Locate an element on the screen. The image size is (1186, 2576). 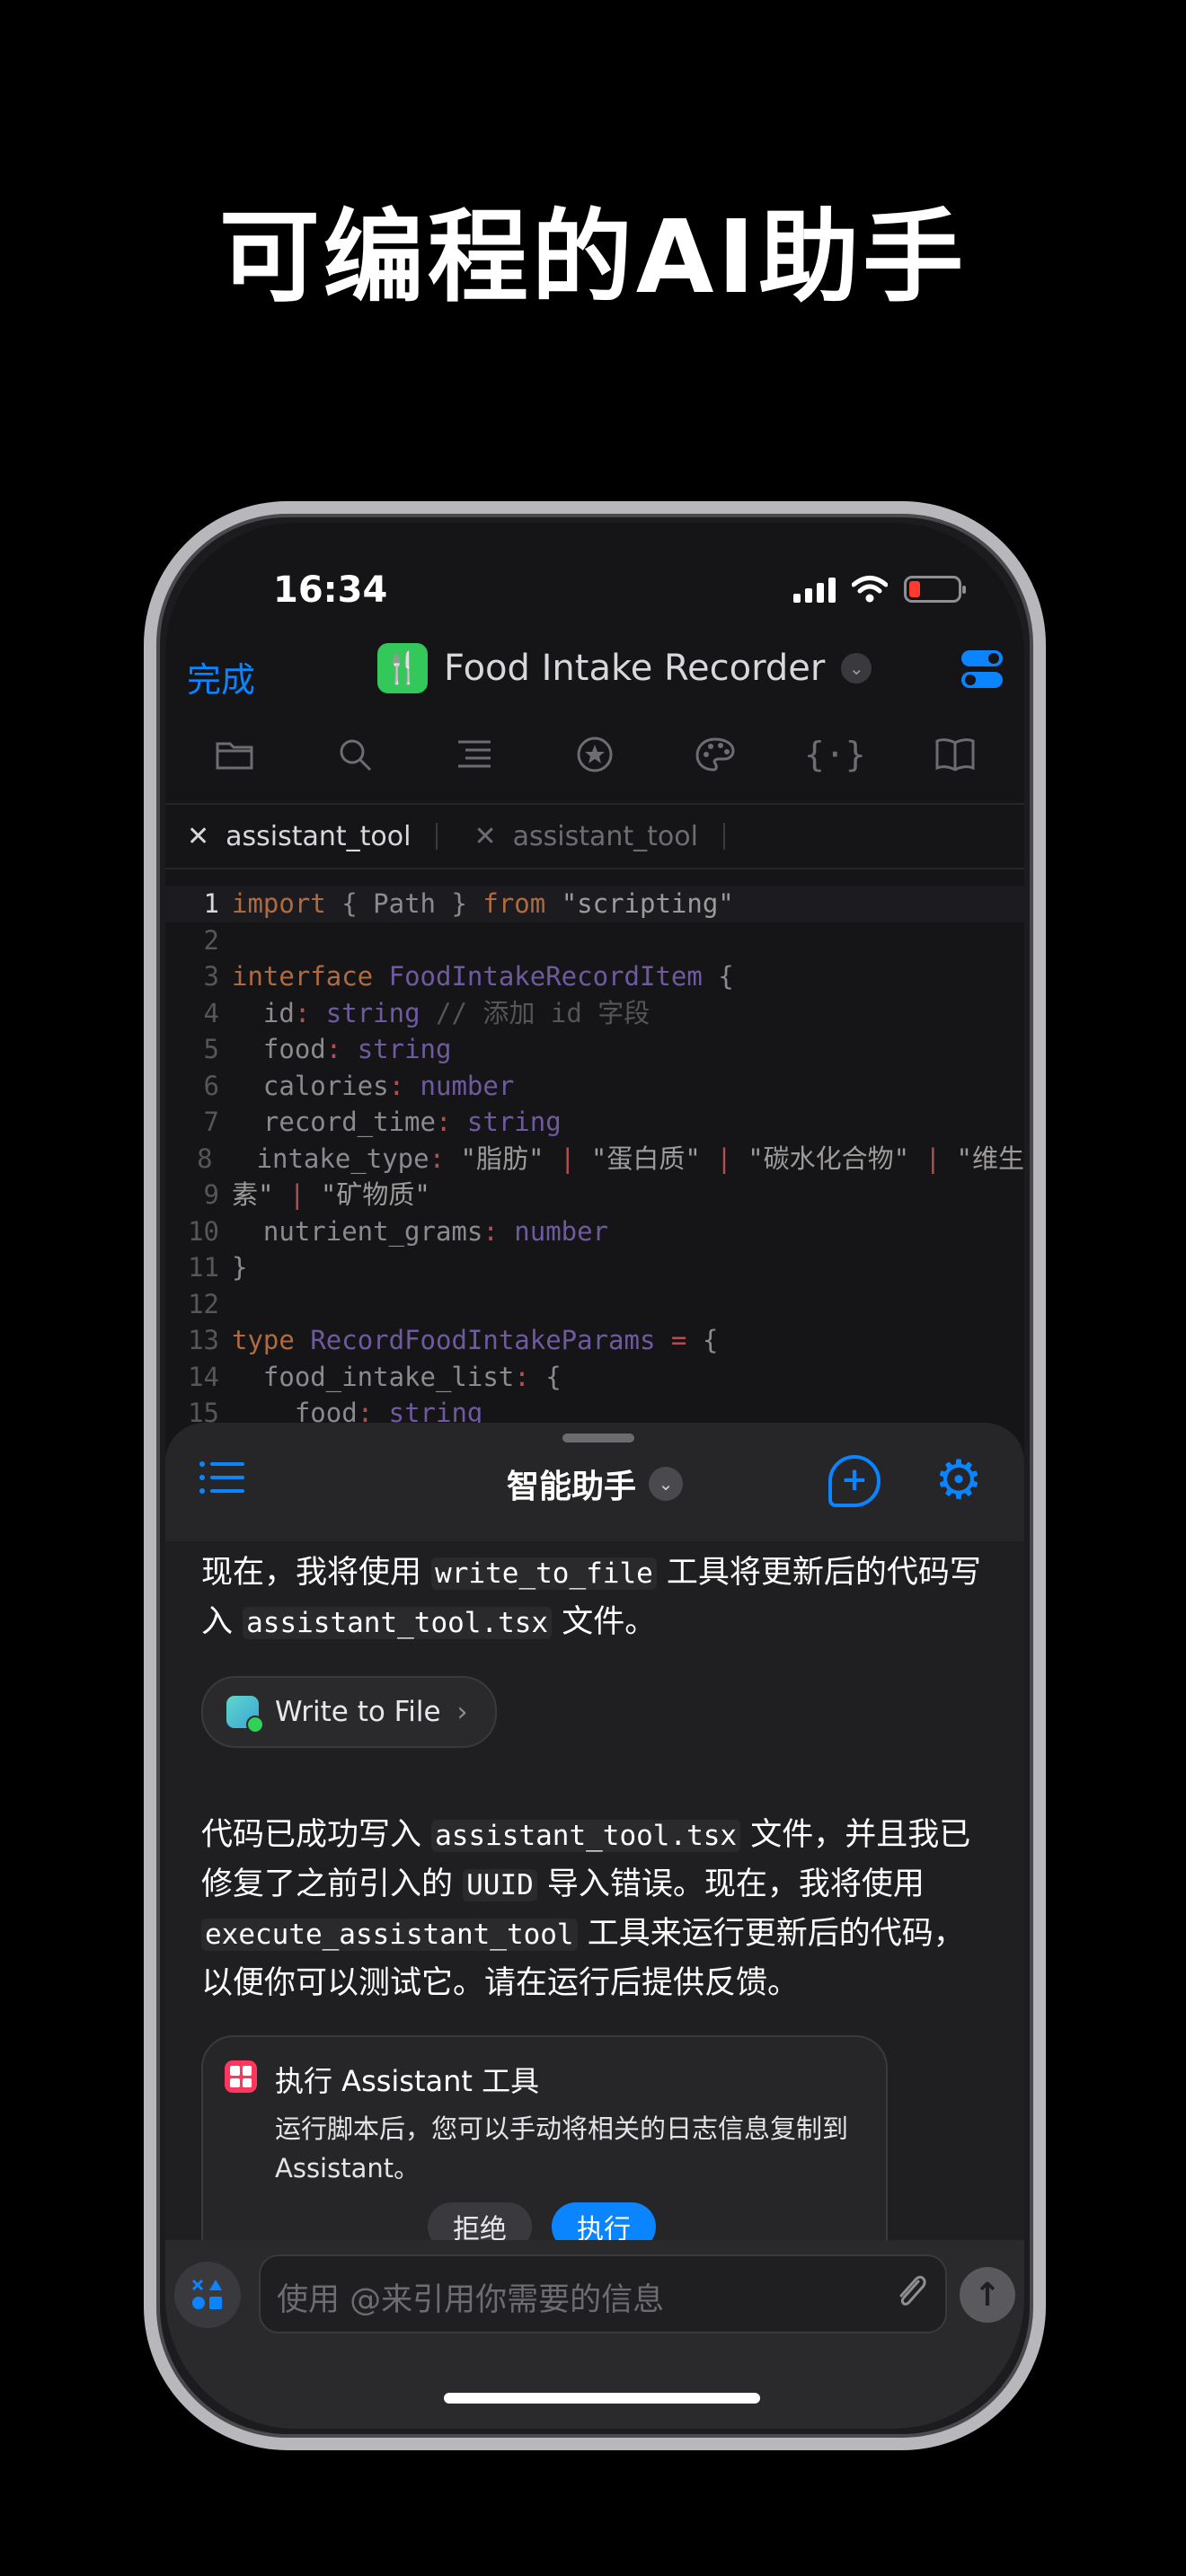
code-line: 4 id: string // 添加 id 字段 is located at coordinates (594, 1014).